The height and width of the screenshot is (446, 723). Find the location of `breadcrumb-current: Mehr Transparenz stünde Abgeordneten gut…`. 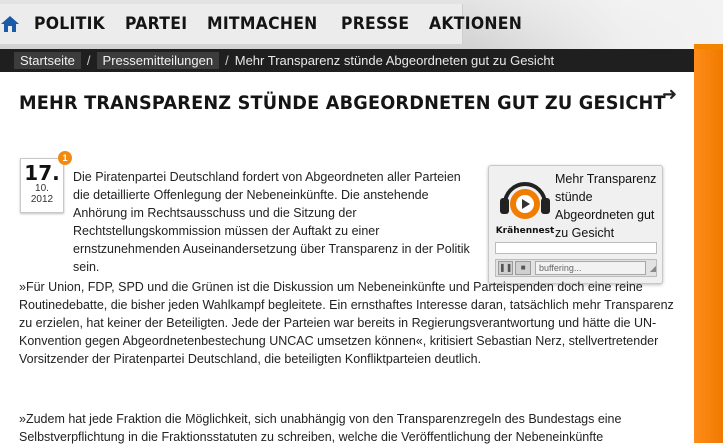

breadcrumb-current: Mehr Transparenz stünde Abgeordneten gut… is located at coordinates (394, 60).